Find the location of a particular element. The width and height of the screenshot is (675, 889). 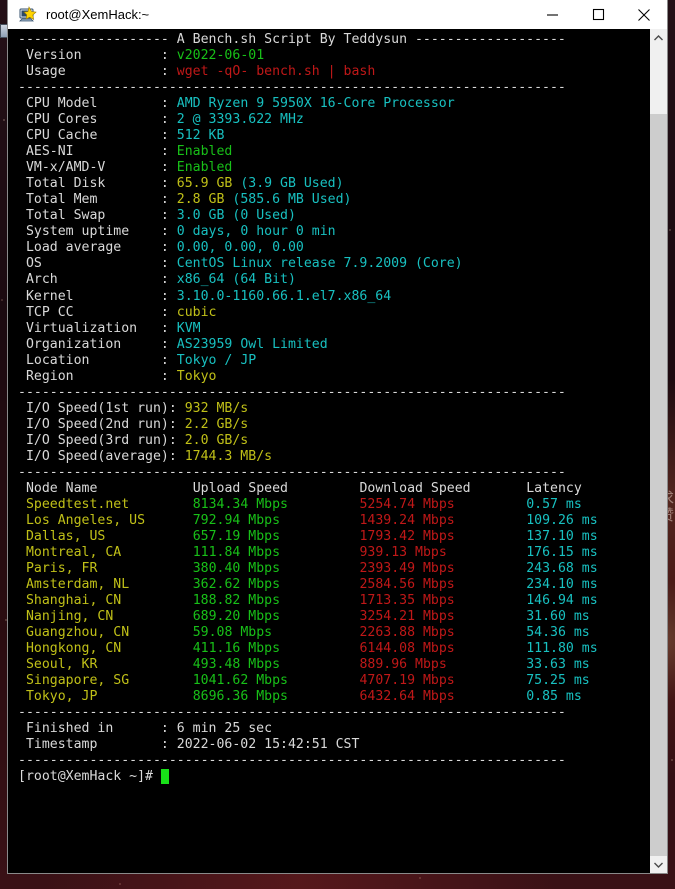

minimize-button is located at coordinates (552, 14).